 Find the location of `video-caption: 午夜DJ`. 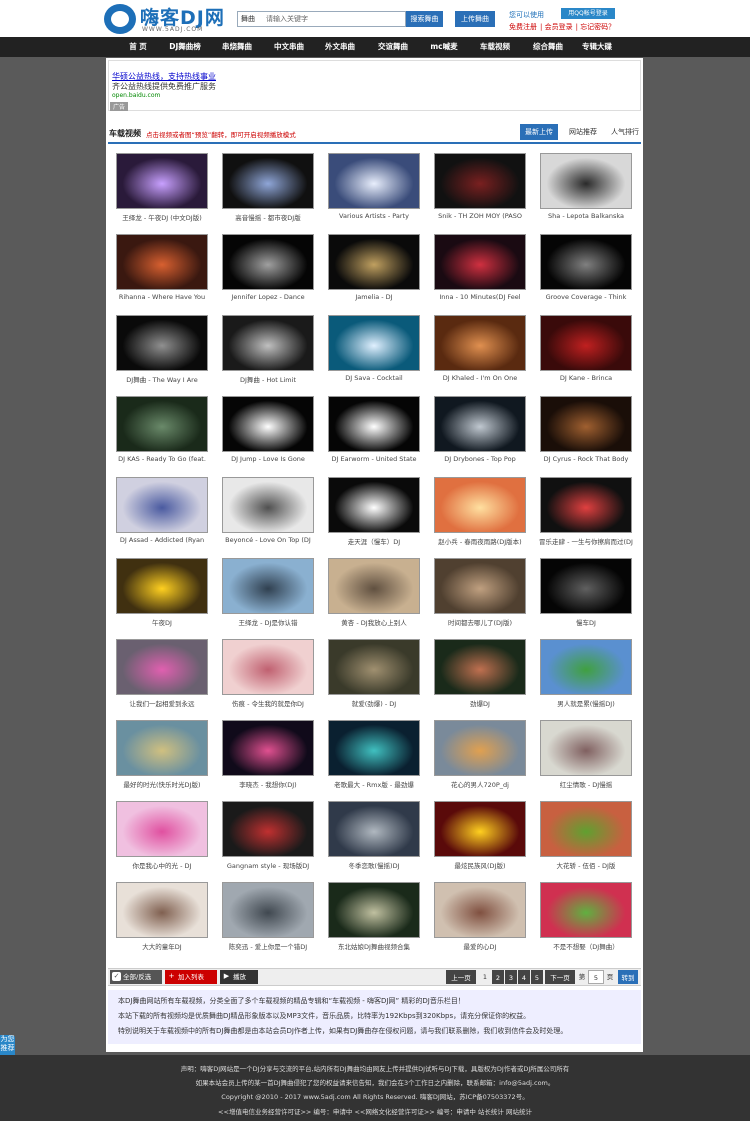

video-caption: 午夜DJ is located at coordinates (162, 622).